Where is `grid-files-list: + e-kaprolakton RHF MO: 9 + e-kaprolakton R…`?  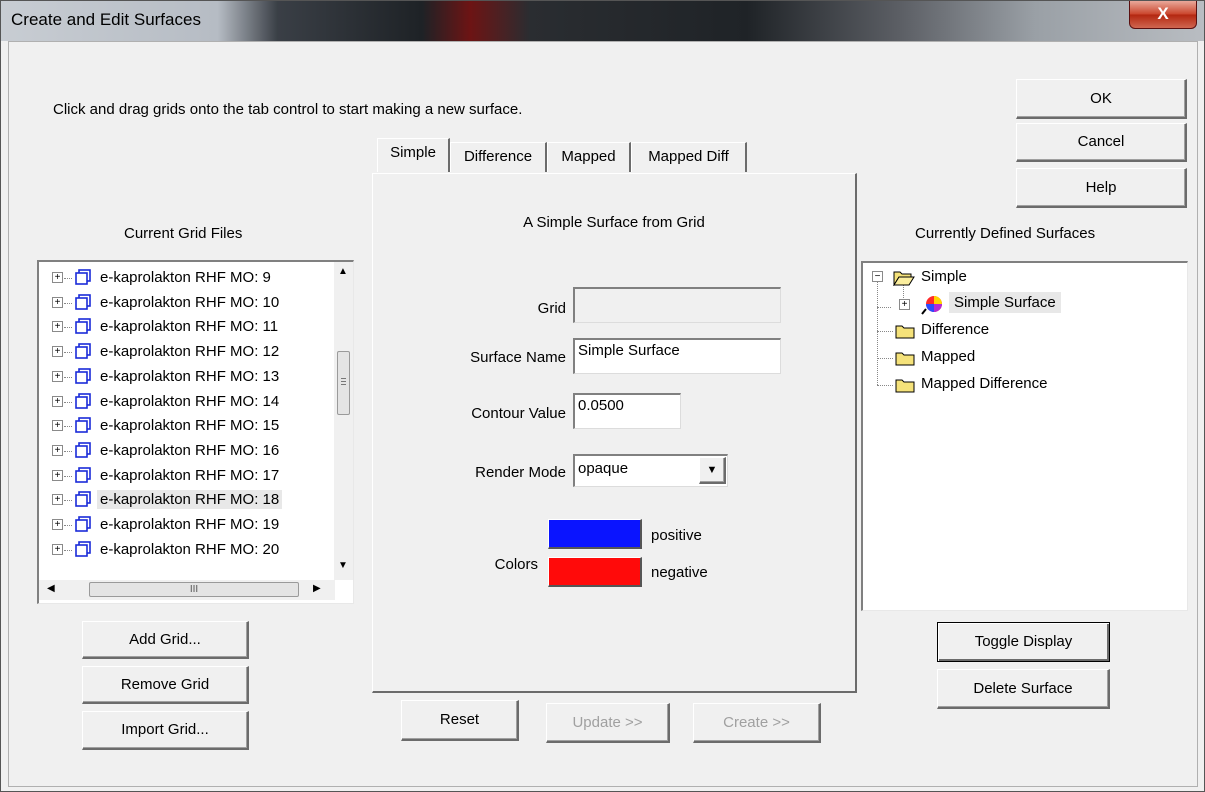
grid-files-list: + e-kaprolakton RHF MO: 9 + e-kaprolakton R… is located at coordinates (195, 432).